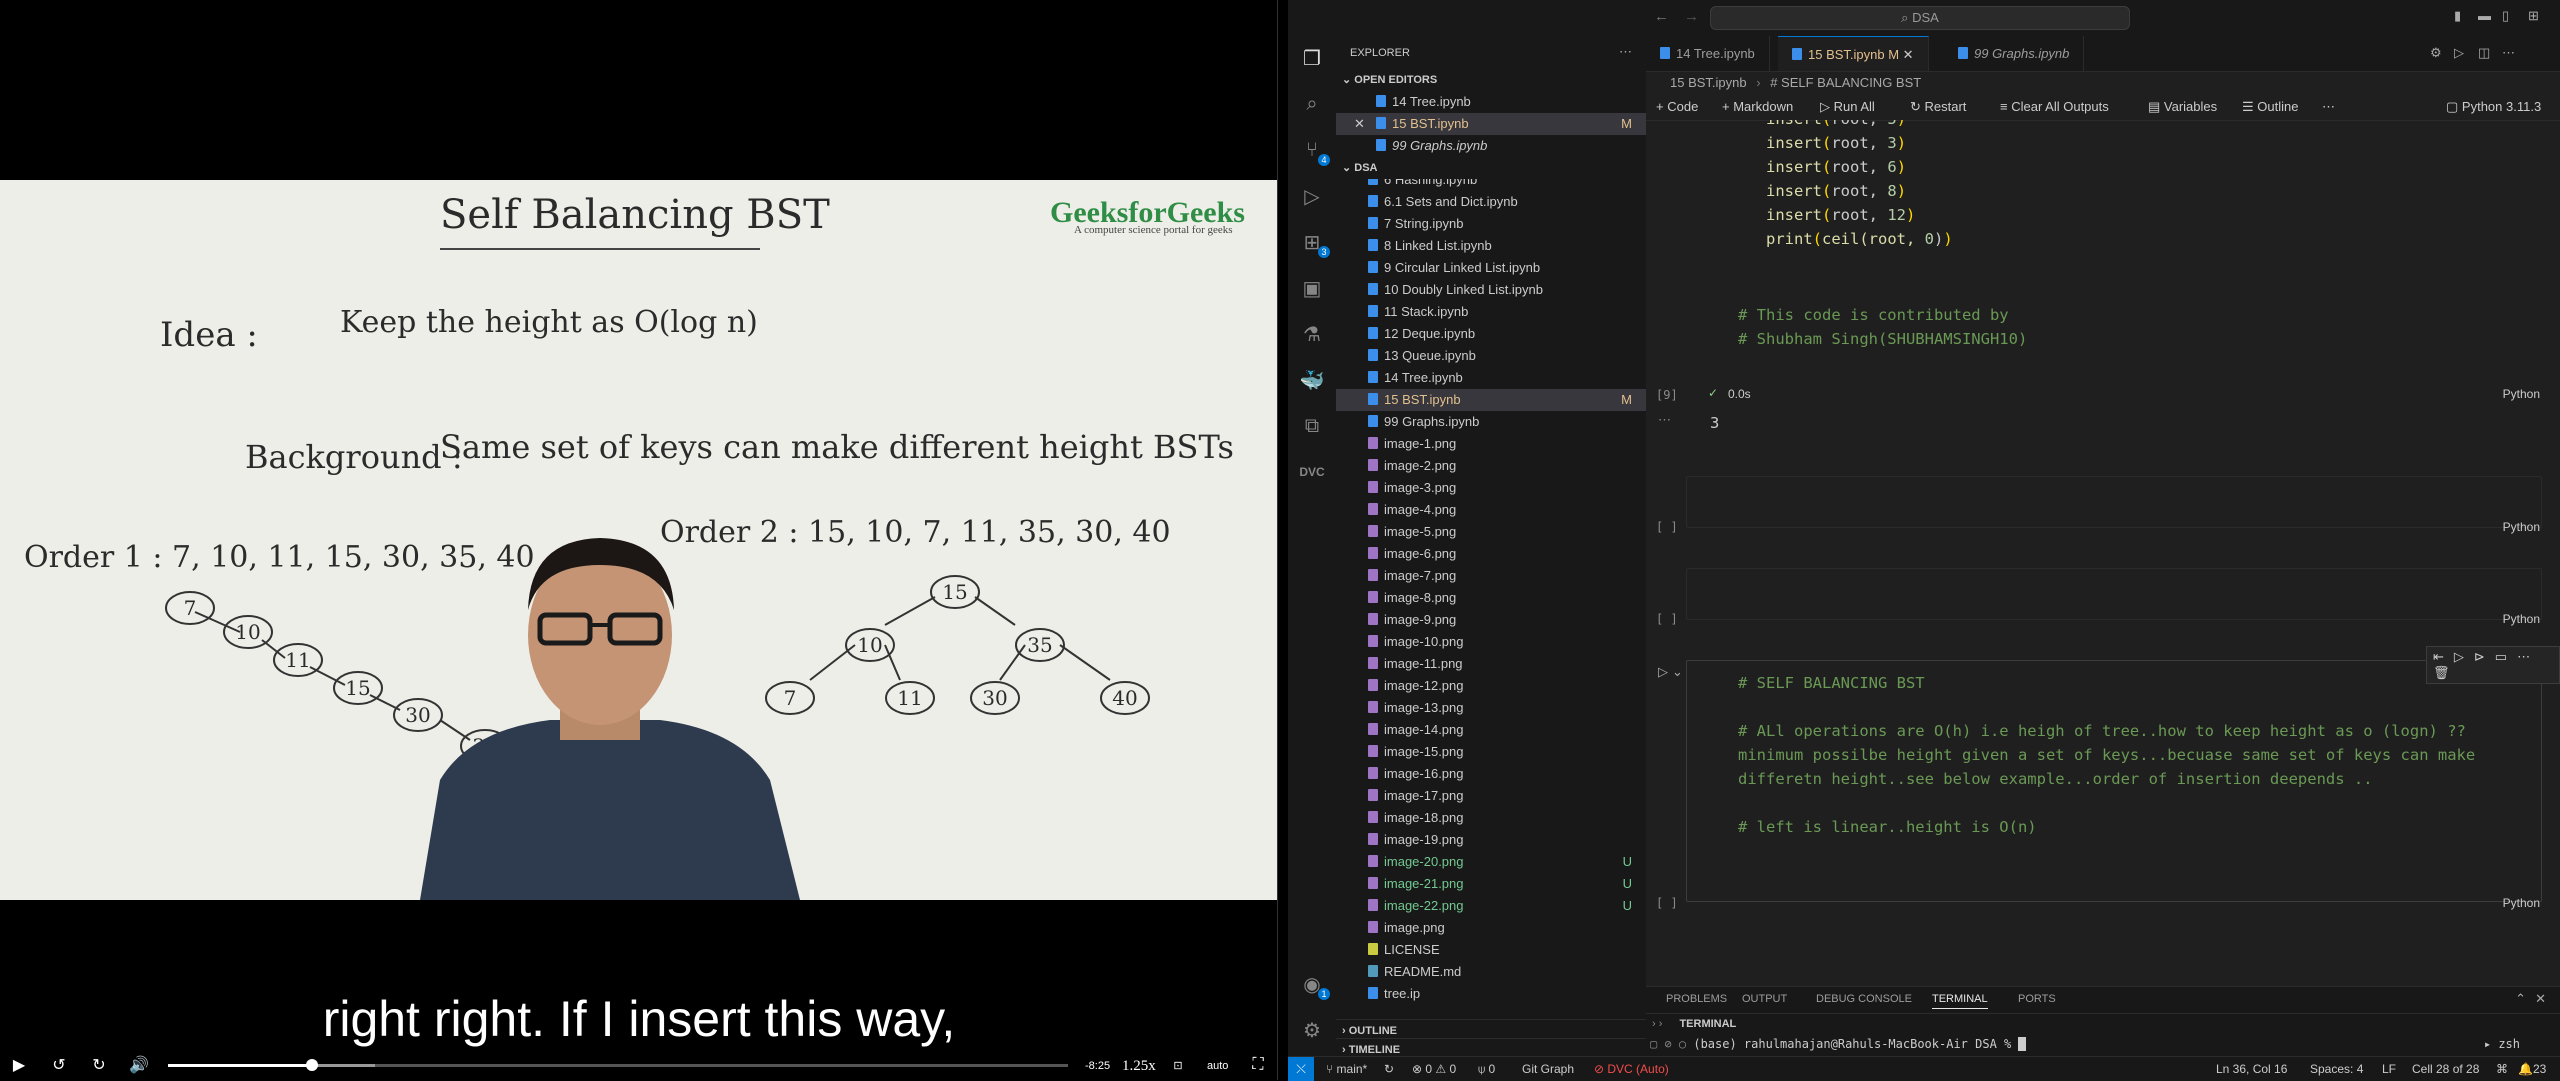  Describe the element at coordinates (1663, 672) in the screenshot. I see `run-cell-icon: ▷` at that location.